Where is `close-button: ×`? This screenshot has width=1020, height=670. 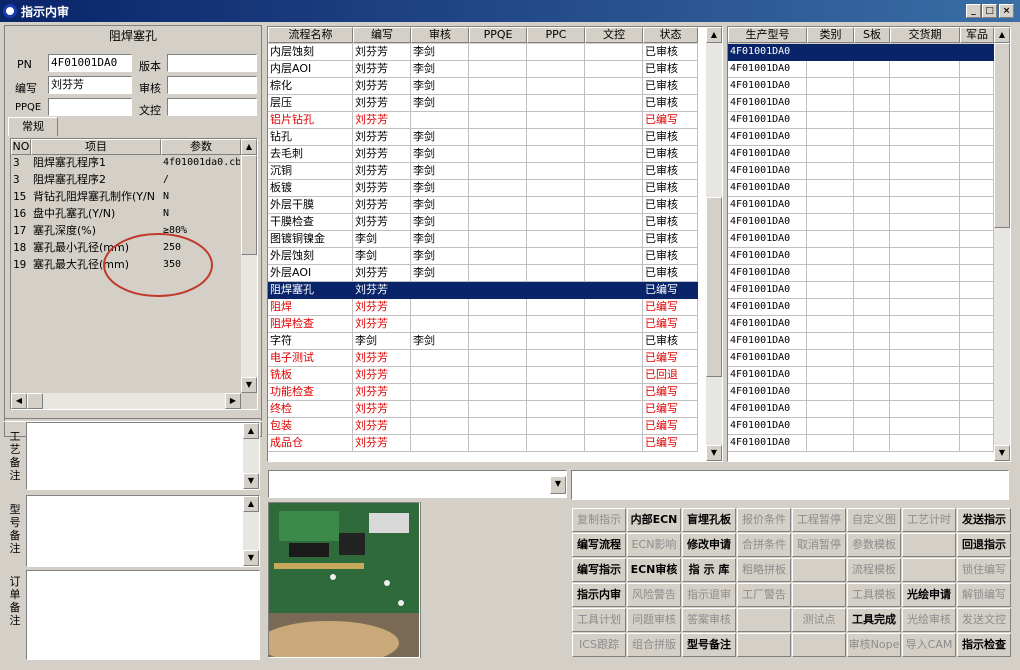 close-button: × is located at coordinates (1006, 11).